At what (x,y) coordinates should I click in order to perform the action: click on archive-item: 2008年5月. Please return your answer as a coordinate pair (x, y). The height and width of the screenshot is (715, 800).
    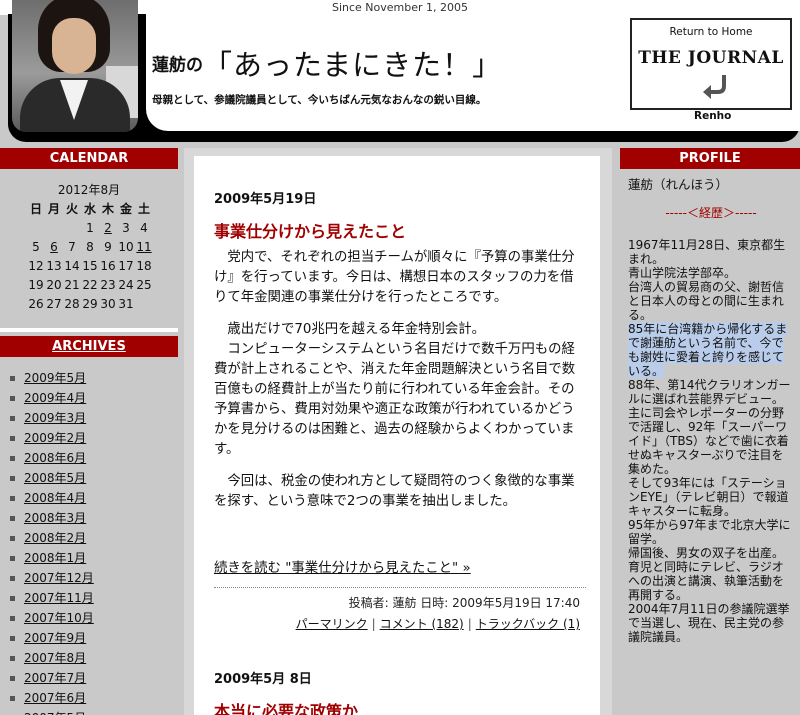
    Looking at the image, I should click on (93, 478).